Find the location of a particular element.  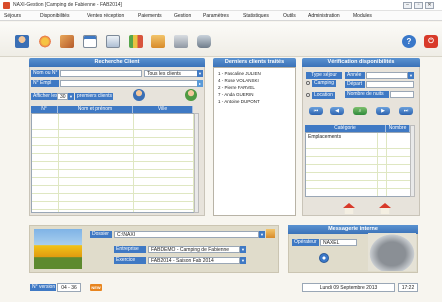

menu-paiements: Paiements is located at coordinates (150, 16).